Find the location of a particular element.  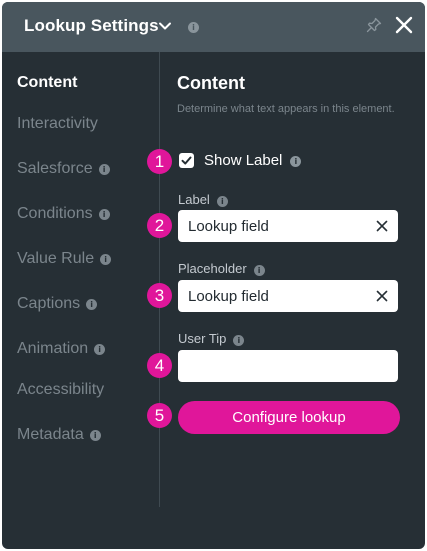

show-label-checkbox is located at coordinates (186, 160).